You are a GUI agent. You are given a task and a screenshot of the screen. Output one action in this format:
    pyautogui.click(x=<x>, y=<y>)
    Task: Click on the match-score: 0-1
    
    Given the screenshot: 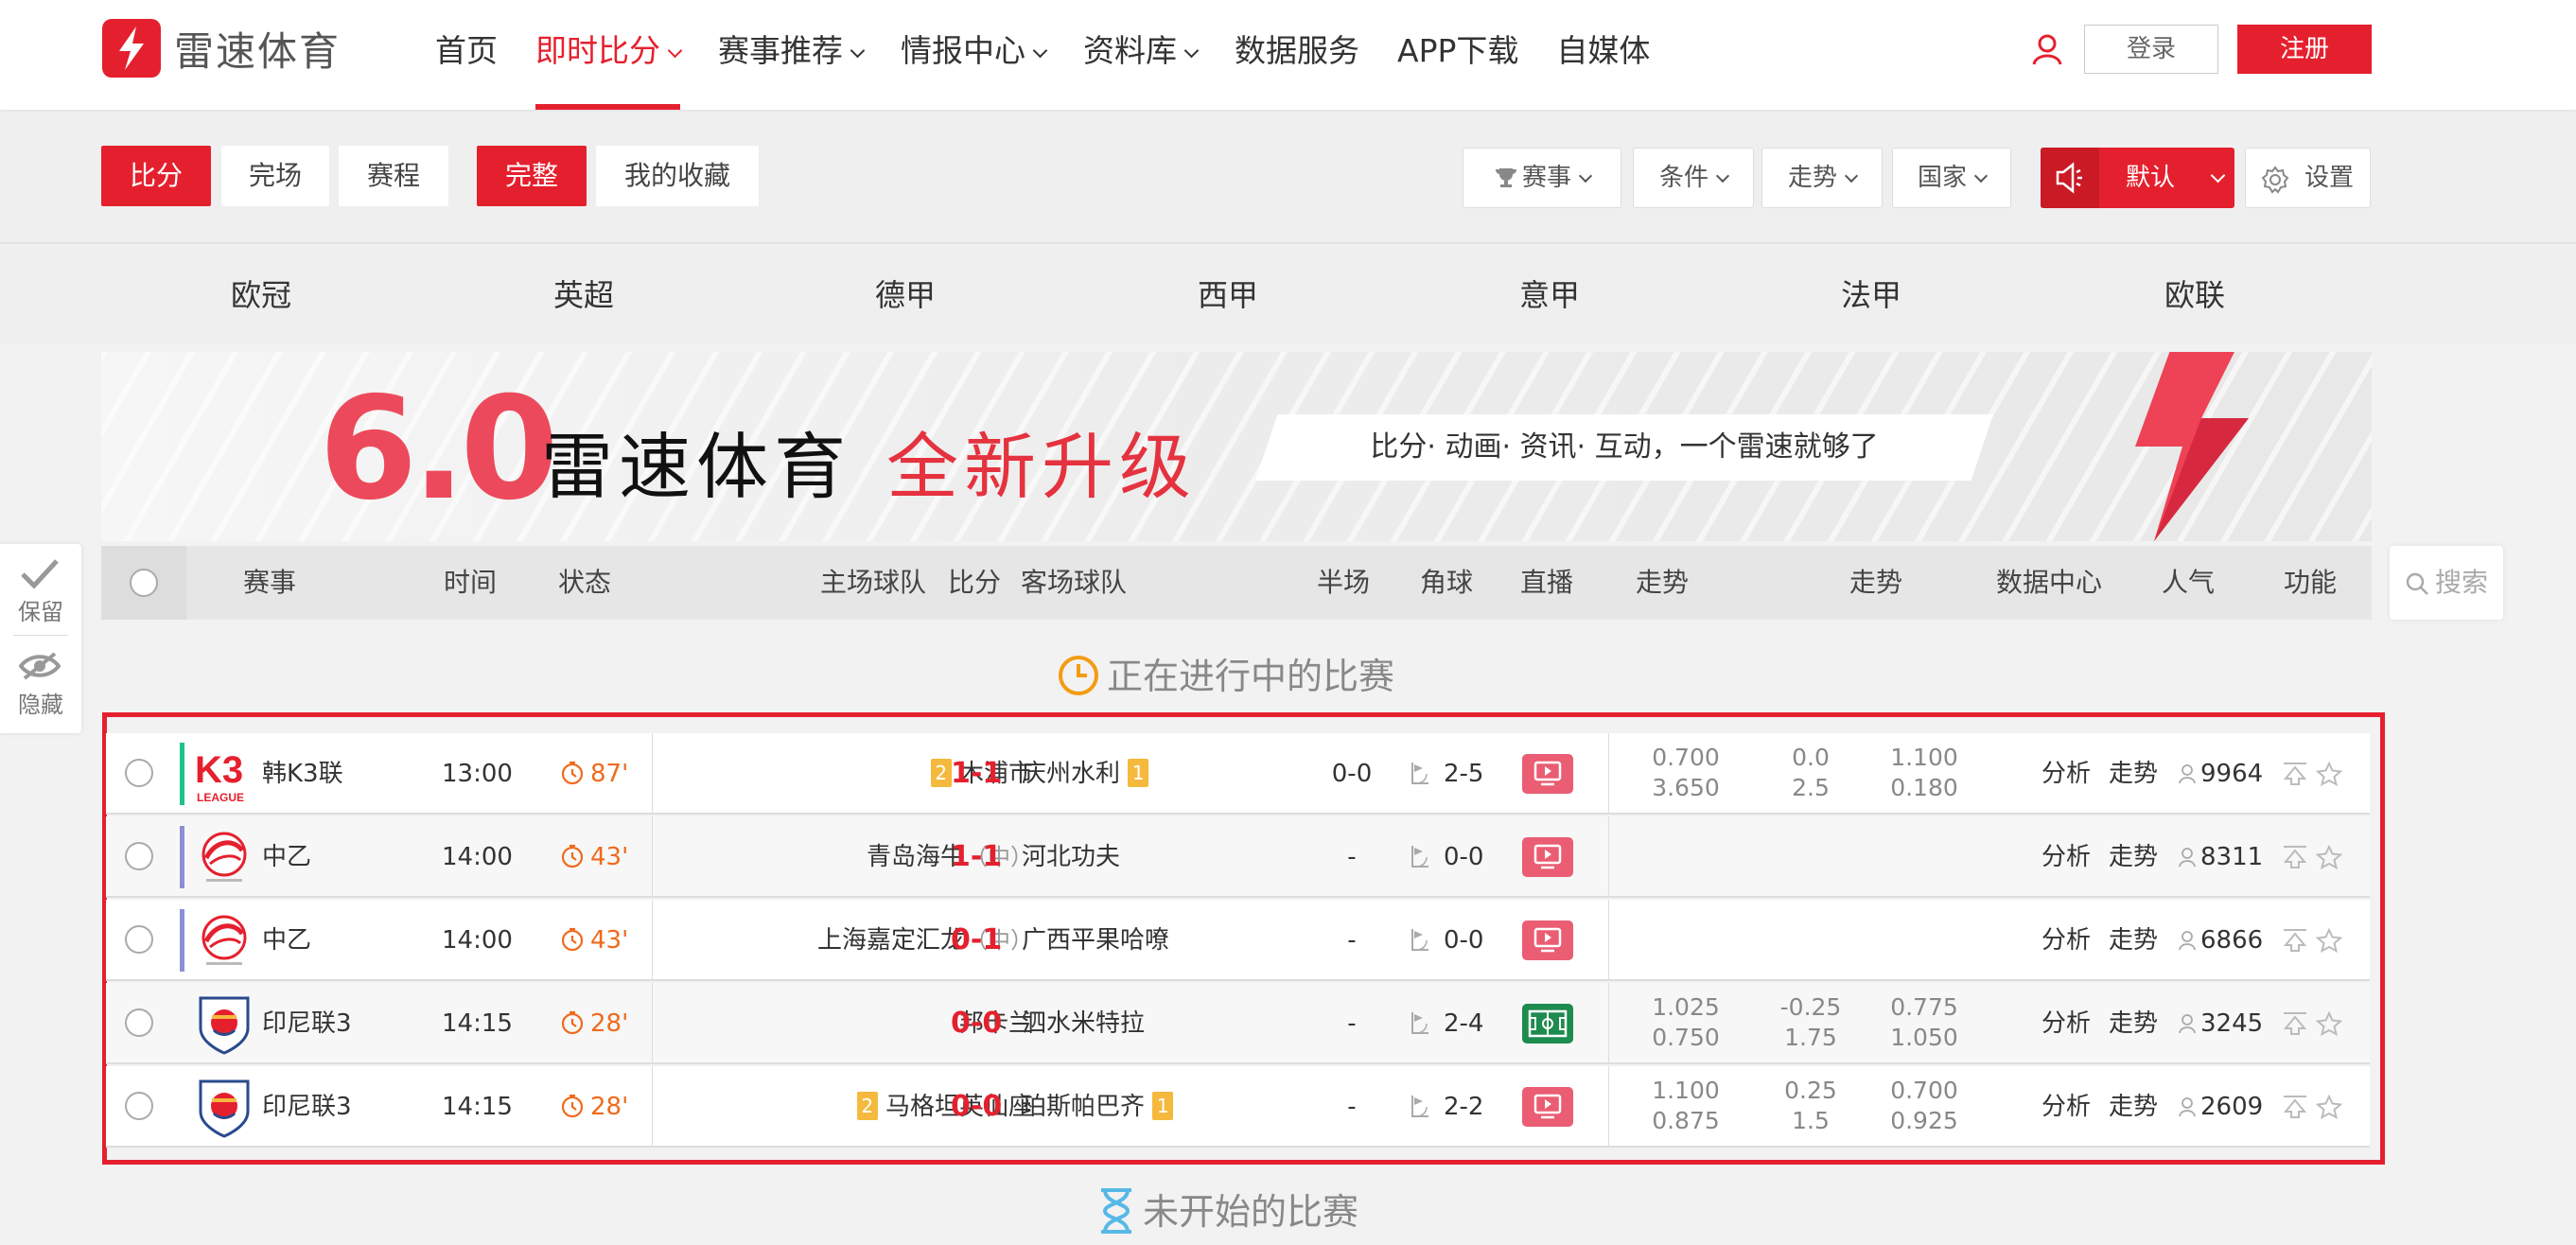 What is the action you would take?
    pyautogui.click(x=977, y=940)
    